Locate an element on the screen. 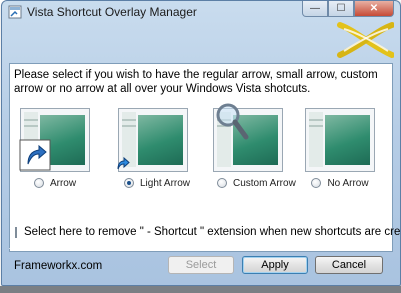 Image resolution: width=401 pixels, height=293 pixels. title-bar: Vista Shortcut Overlay Manager — ☐ ✕ is located at coordinates (201, 12).